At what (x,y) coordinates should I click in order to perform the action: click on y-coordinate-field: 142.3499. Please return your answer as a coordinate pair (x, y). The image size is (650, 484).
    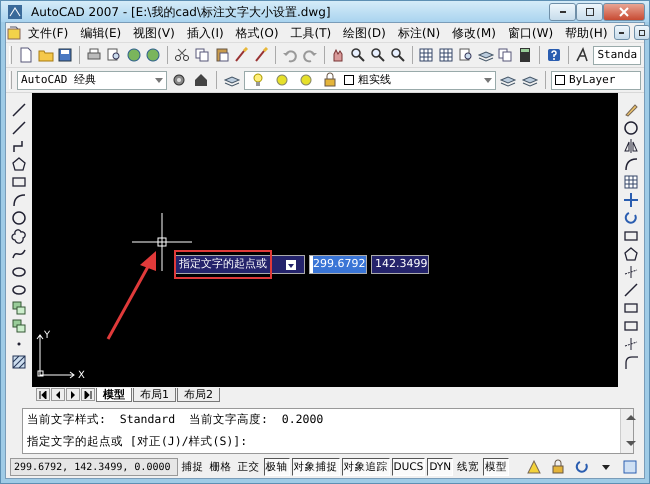
    Looking at the image, I should click on (400, 264).